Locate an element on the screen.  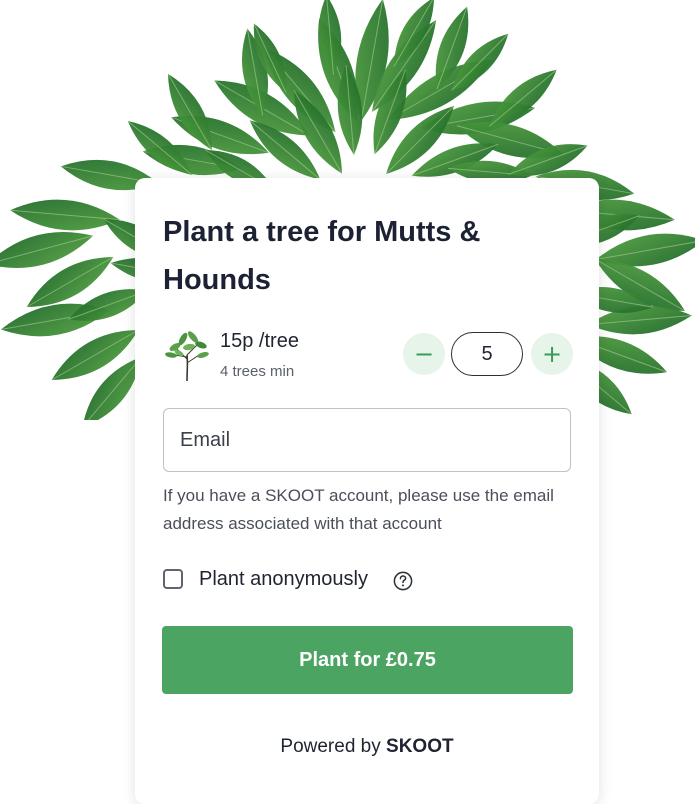
tree-icon is located at coordinates (187, 356).